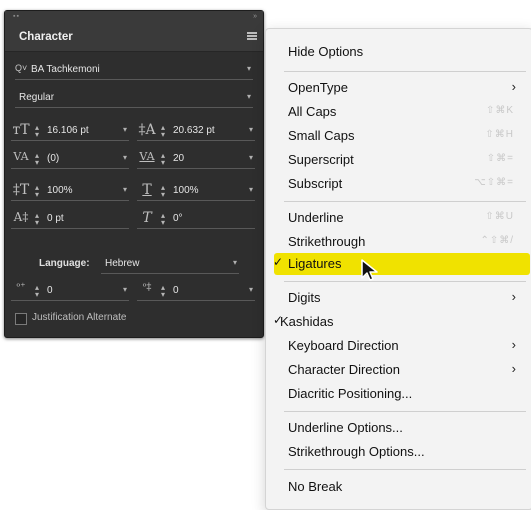 The image size is (531, 510). Describe the element at coordinates (344, 369) in the screenshot. I see `menu-item-label: Character Direction` at that location.